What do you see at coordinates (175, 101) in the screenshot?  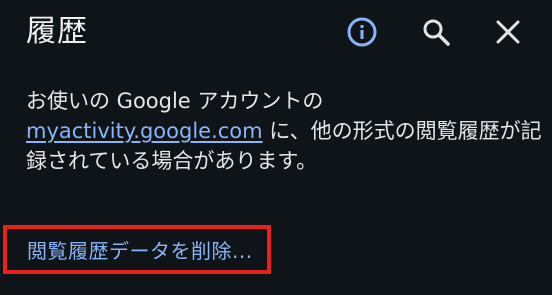 I see `description-line-1: お使いの Google アカウントの` at bounding box center [175, 101].